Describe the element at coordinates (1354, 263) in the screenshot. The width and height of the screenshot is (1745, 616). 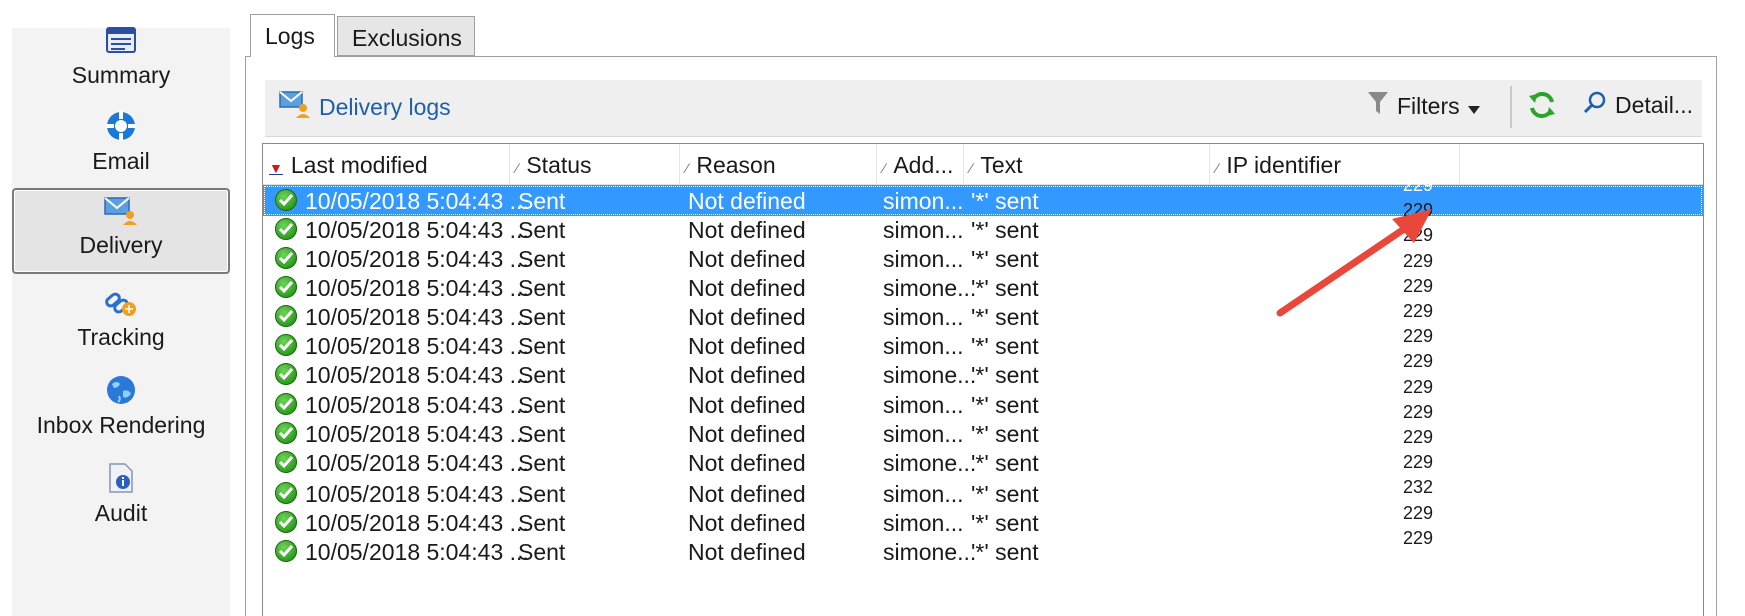
I see `annotation-arrow-icon` at that location.